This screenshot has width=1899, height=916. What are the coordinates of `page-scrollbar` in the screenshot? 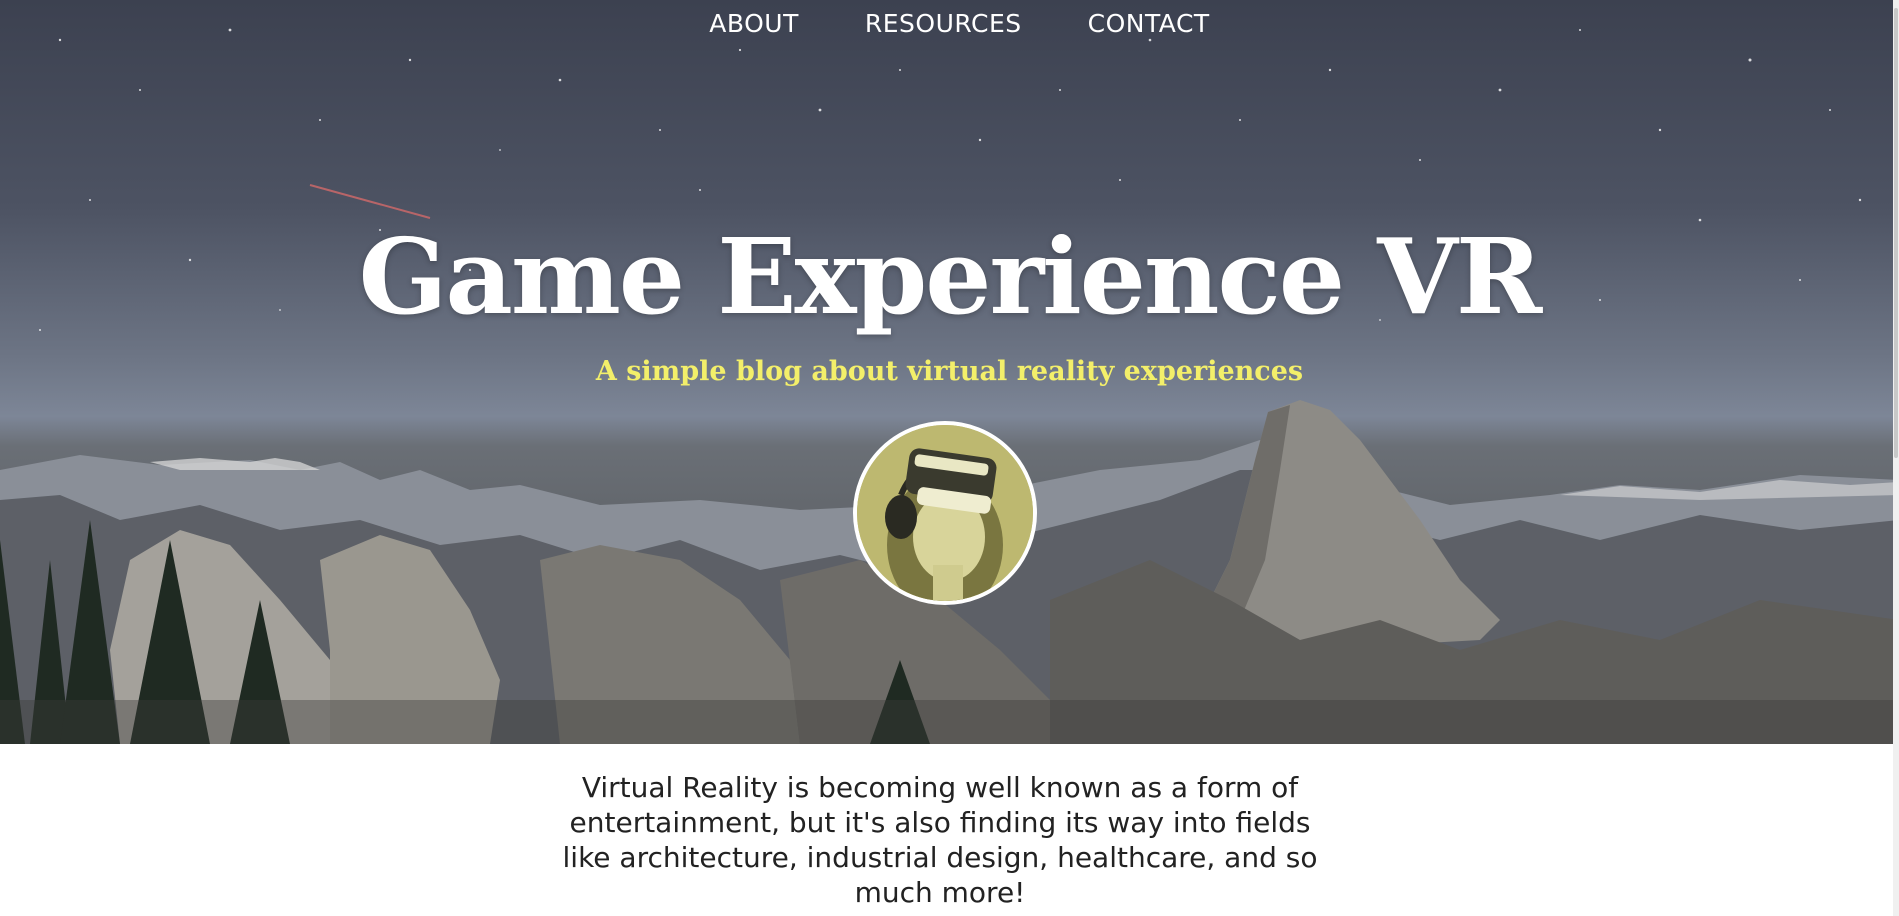 It's located at (1896, 458).